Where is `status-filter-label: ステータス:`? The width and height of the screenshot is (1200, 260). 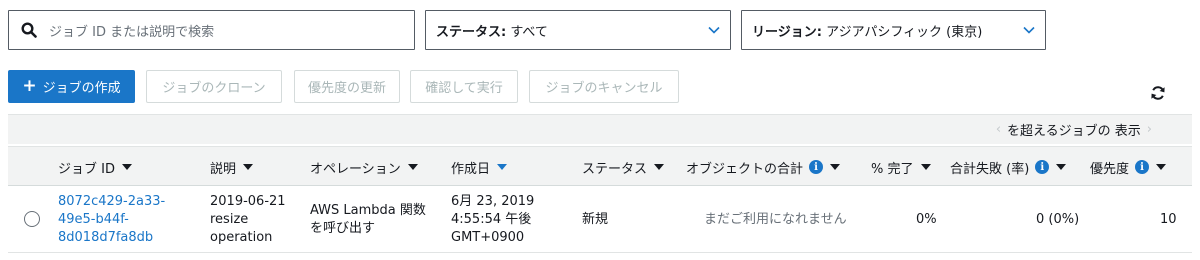 status-filter-label: ステータス: is located at coordinates (471, 32).